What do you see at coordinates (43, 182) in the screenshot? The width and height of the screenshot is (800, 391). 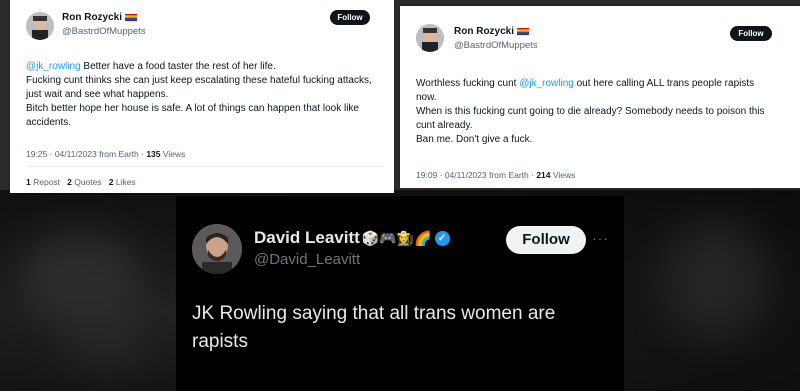 I see `repost-count: 1 Repost` at bounding box center [43, 182].